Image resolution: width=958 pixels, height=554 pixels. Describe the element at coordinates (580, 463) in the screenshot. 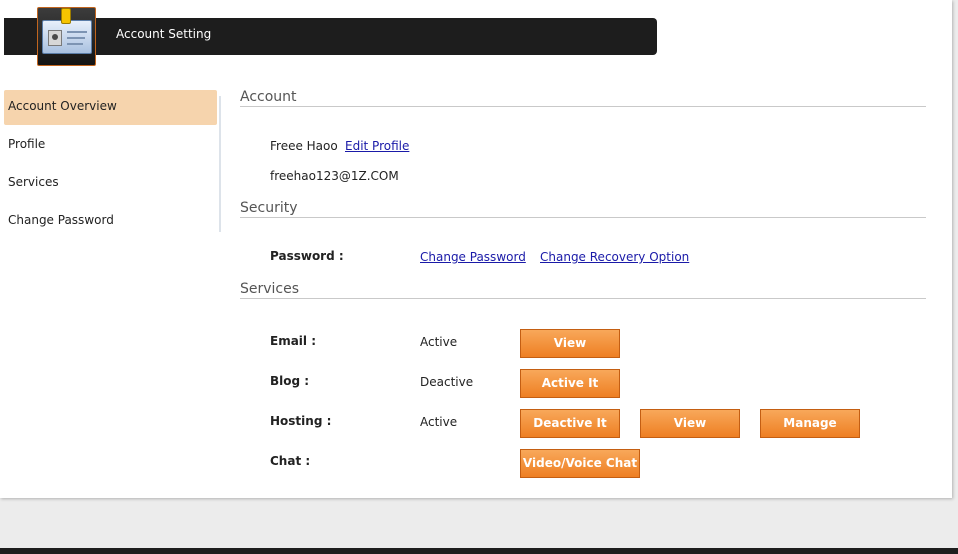

I see `video-voice-chat-button: Video/Voice Chat` at that location.